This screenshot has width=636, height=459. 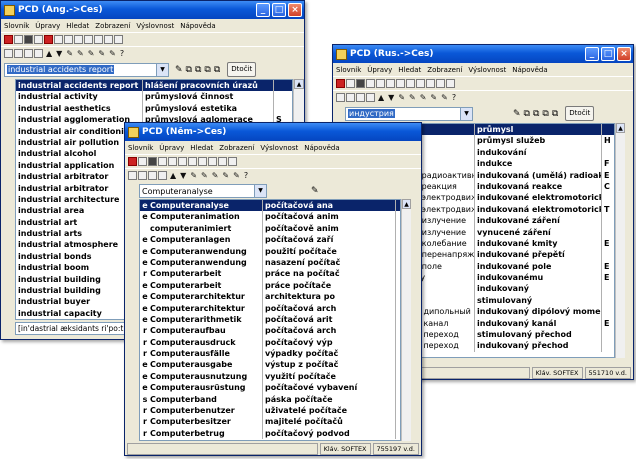 What do you see at coordinates (483, 54) in the screenshot?
I see `title-bar: PCD (Rus.->Čes) _ □ ×` at bounding box center [483, 54].